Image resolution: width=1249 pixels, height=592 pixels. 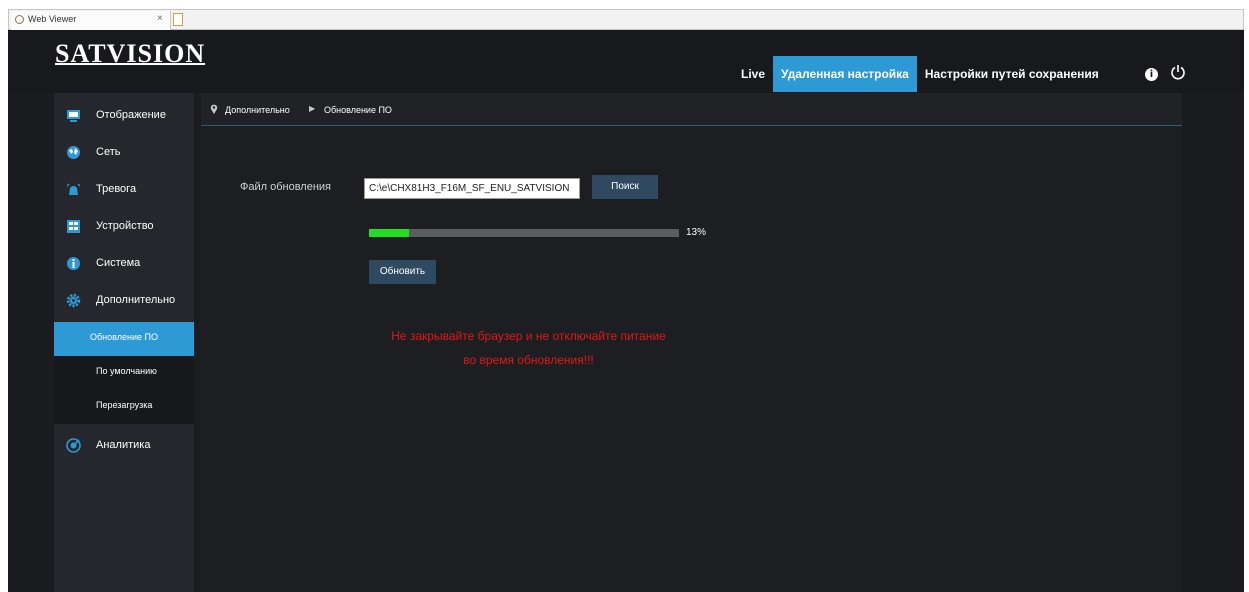 I want to click on sidebar-item-display: Отображение, so click(x=124, y=116).